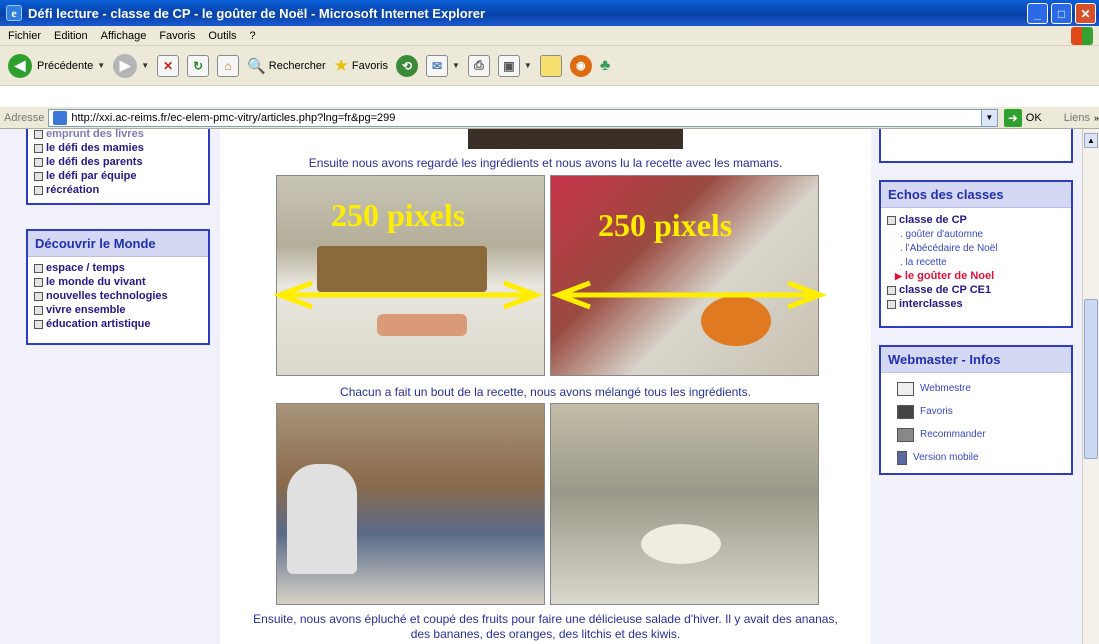 This screenshot has width=1099, height=644. I want to click on research-icon: ◉, so click(580, 65).